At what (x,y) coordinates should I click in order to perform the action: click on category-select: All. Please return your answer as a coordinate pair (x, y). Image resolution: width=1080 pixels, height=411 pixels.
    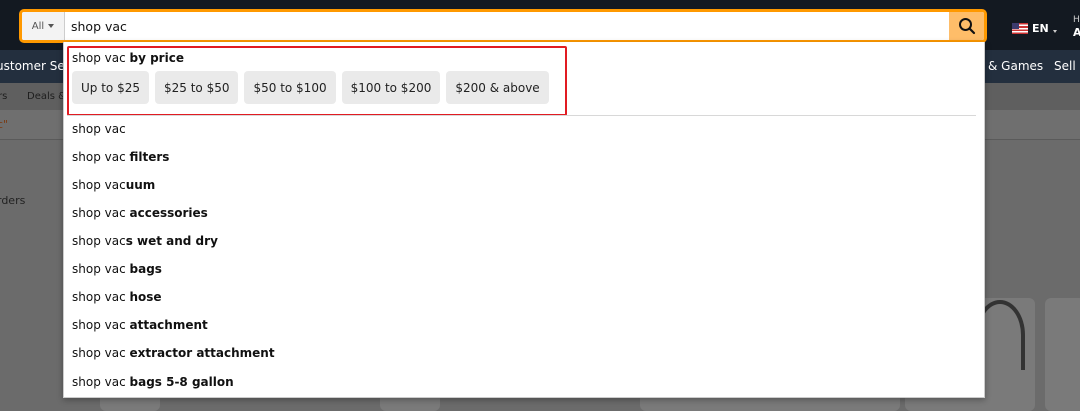
    Looking at the image, I should click on (43, 26).